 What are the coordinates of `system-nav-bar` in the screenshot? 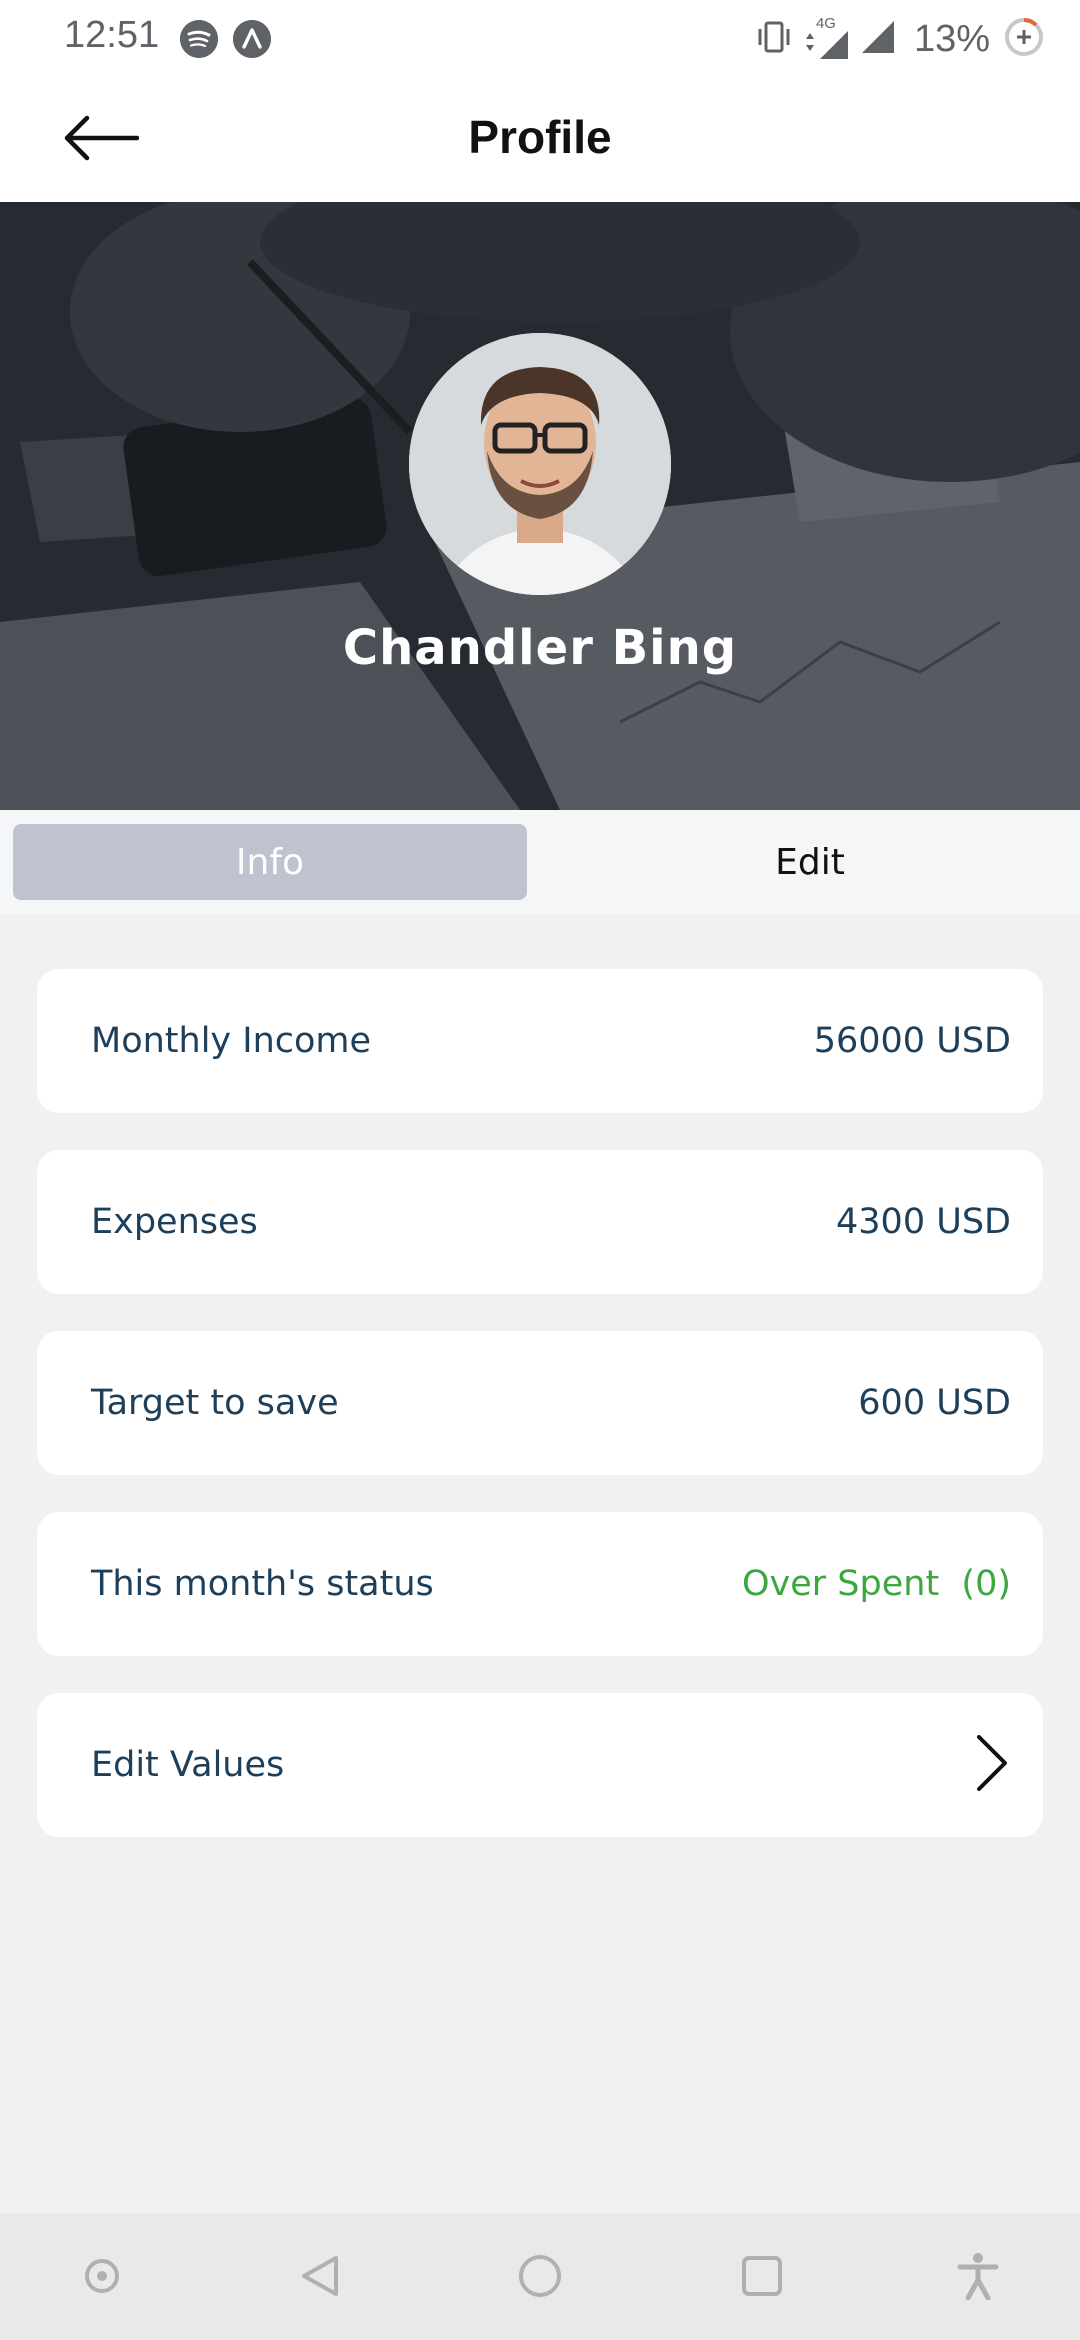 It's located at (540, 2277).